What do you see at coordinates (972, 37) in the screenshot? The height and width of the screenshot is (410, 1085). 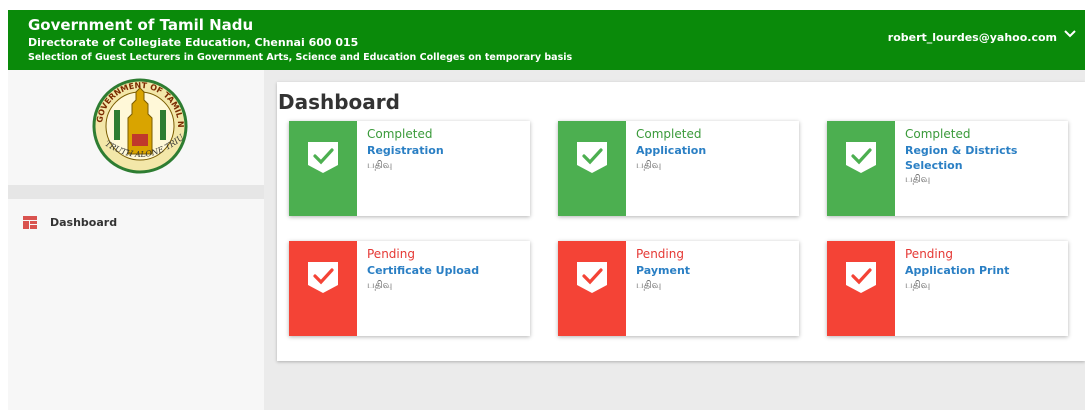 I see `user-email: robert_lourdes@yahoo.com` at bounding box center [972, 37].